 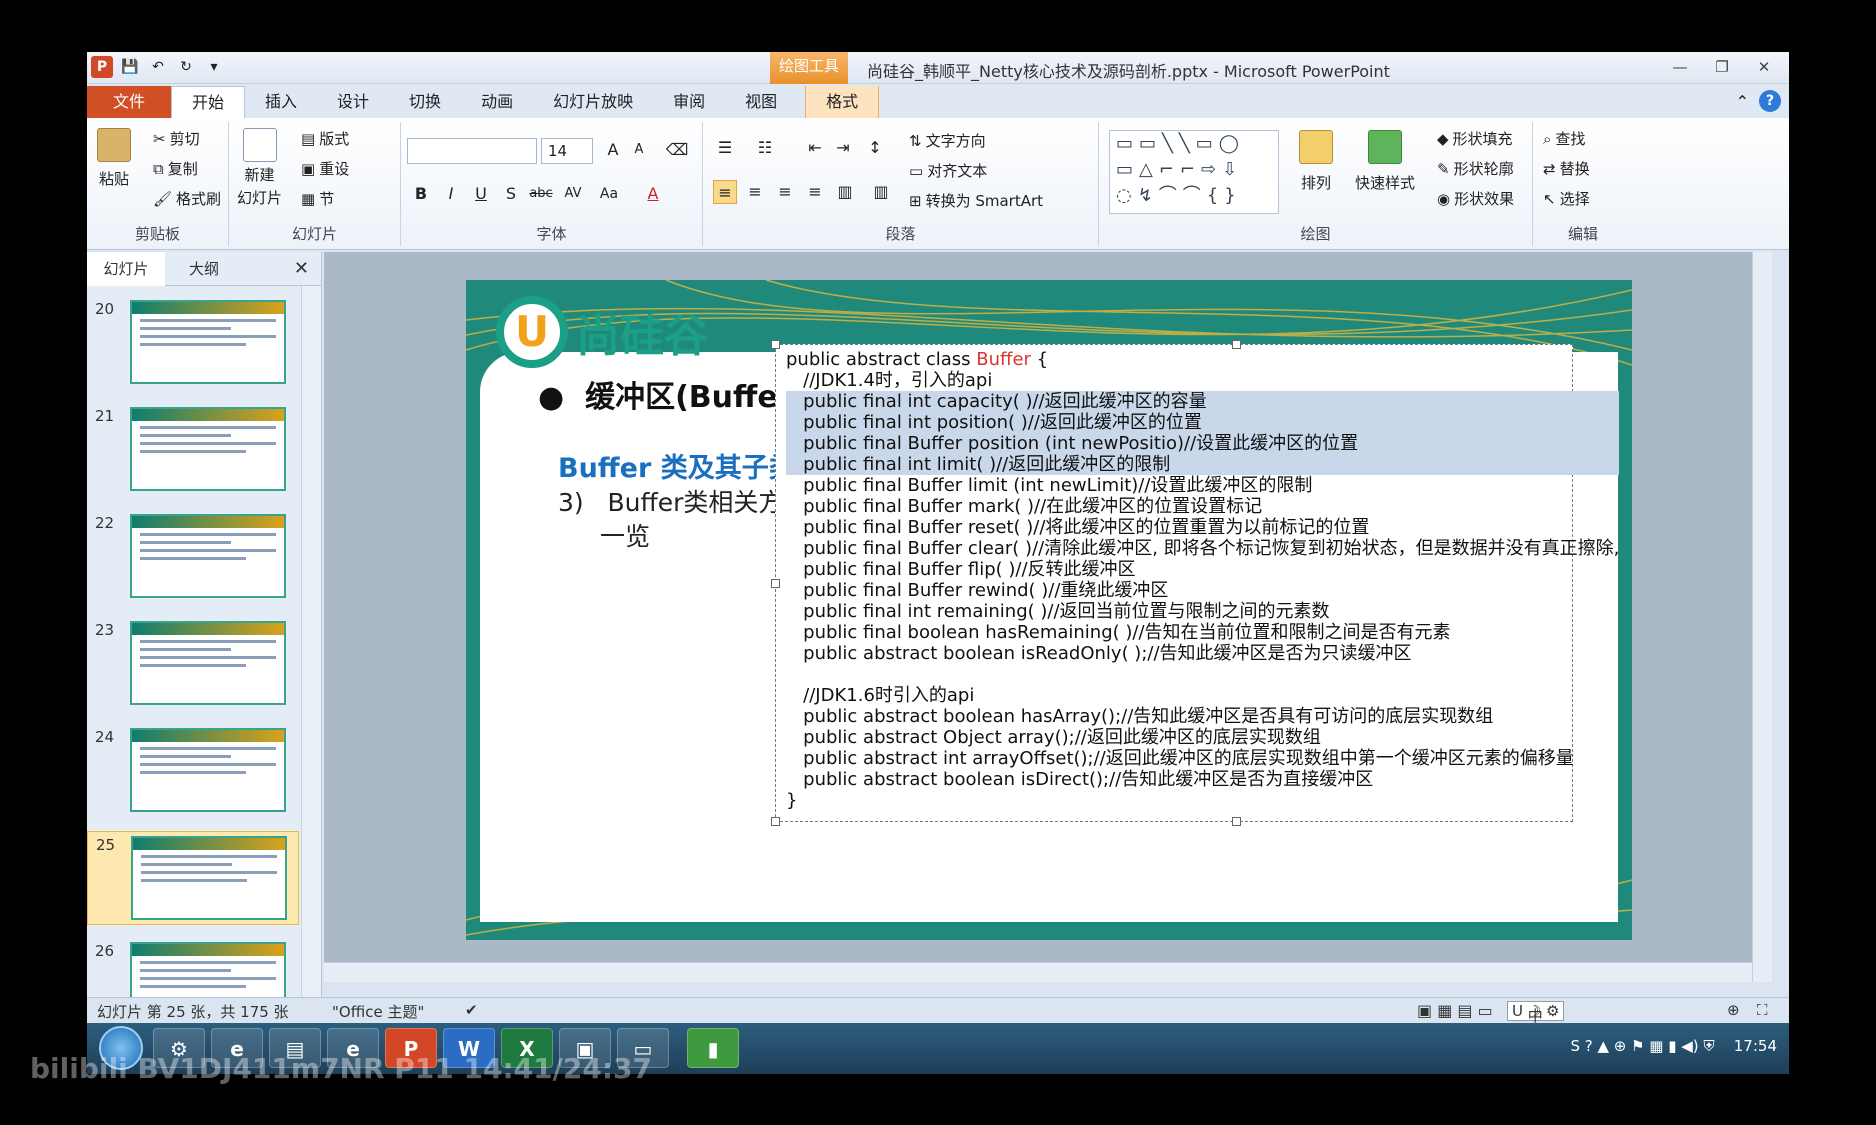 I want to click on slide-thumbnail-20: 20, so click(x=193, y=343).